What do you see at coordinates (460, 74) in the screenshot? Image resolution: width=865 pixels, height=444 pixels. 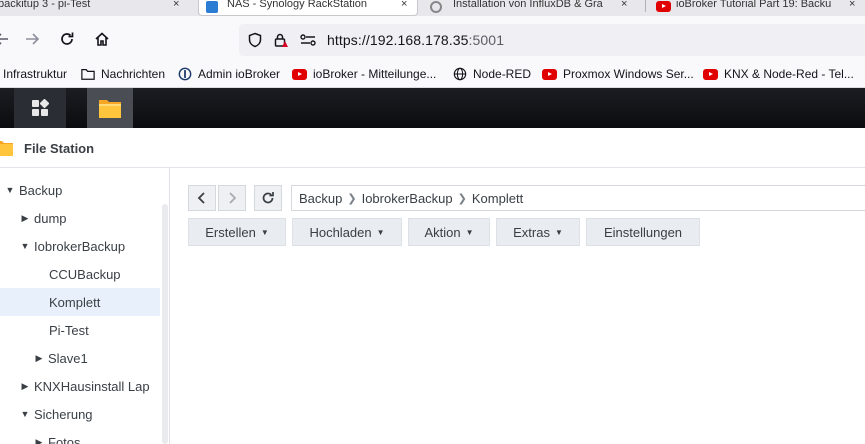 I see `globe-icon` at bounding box center [460, 74].